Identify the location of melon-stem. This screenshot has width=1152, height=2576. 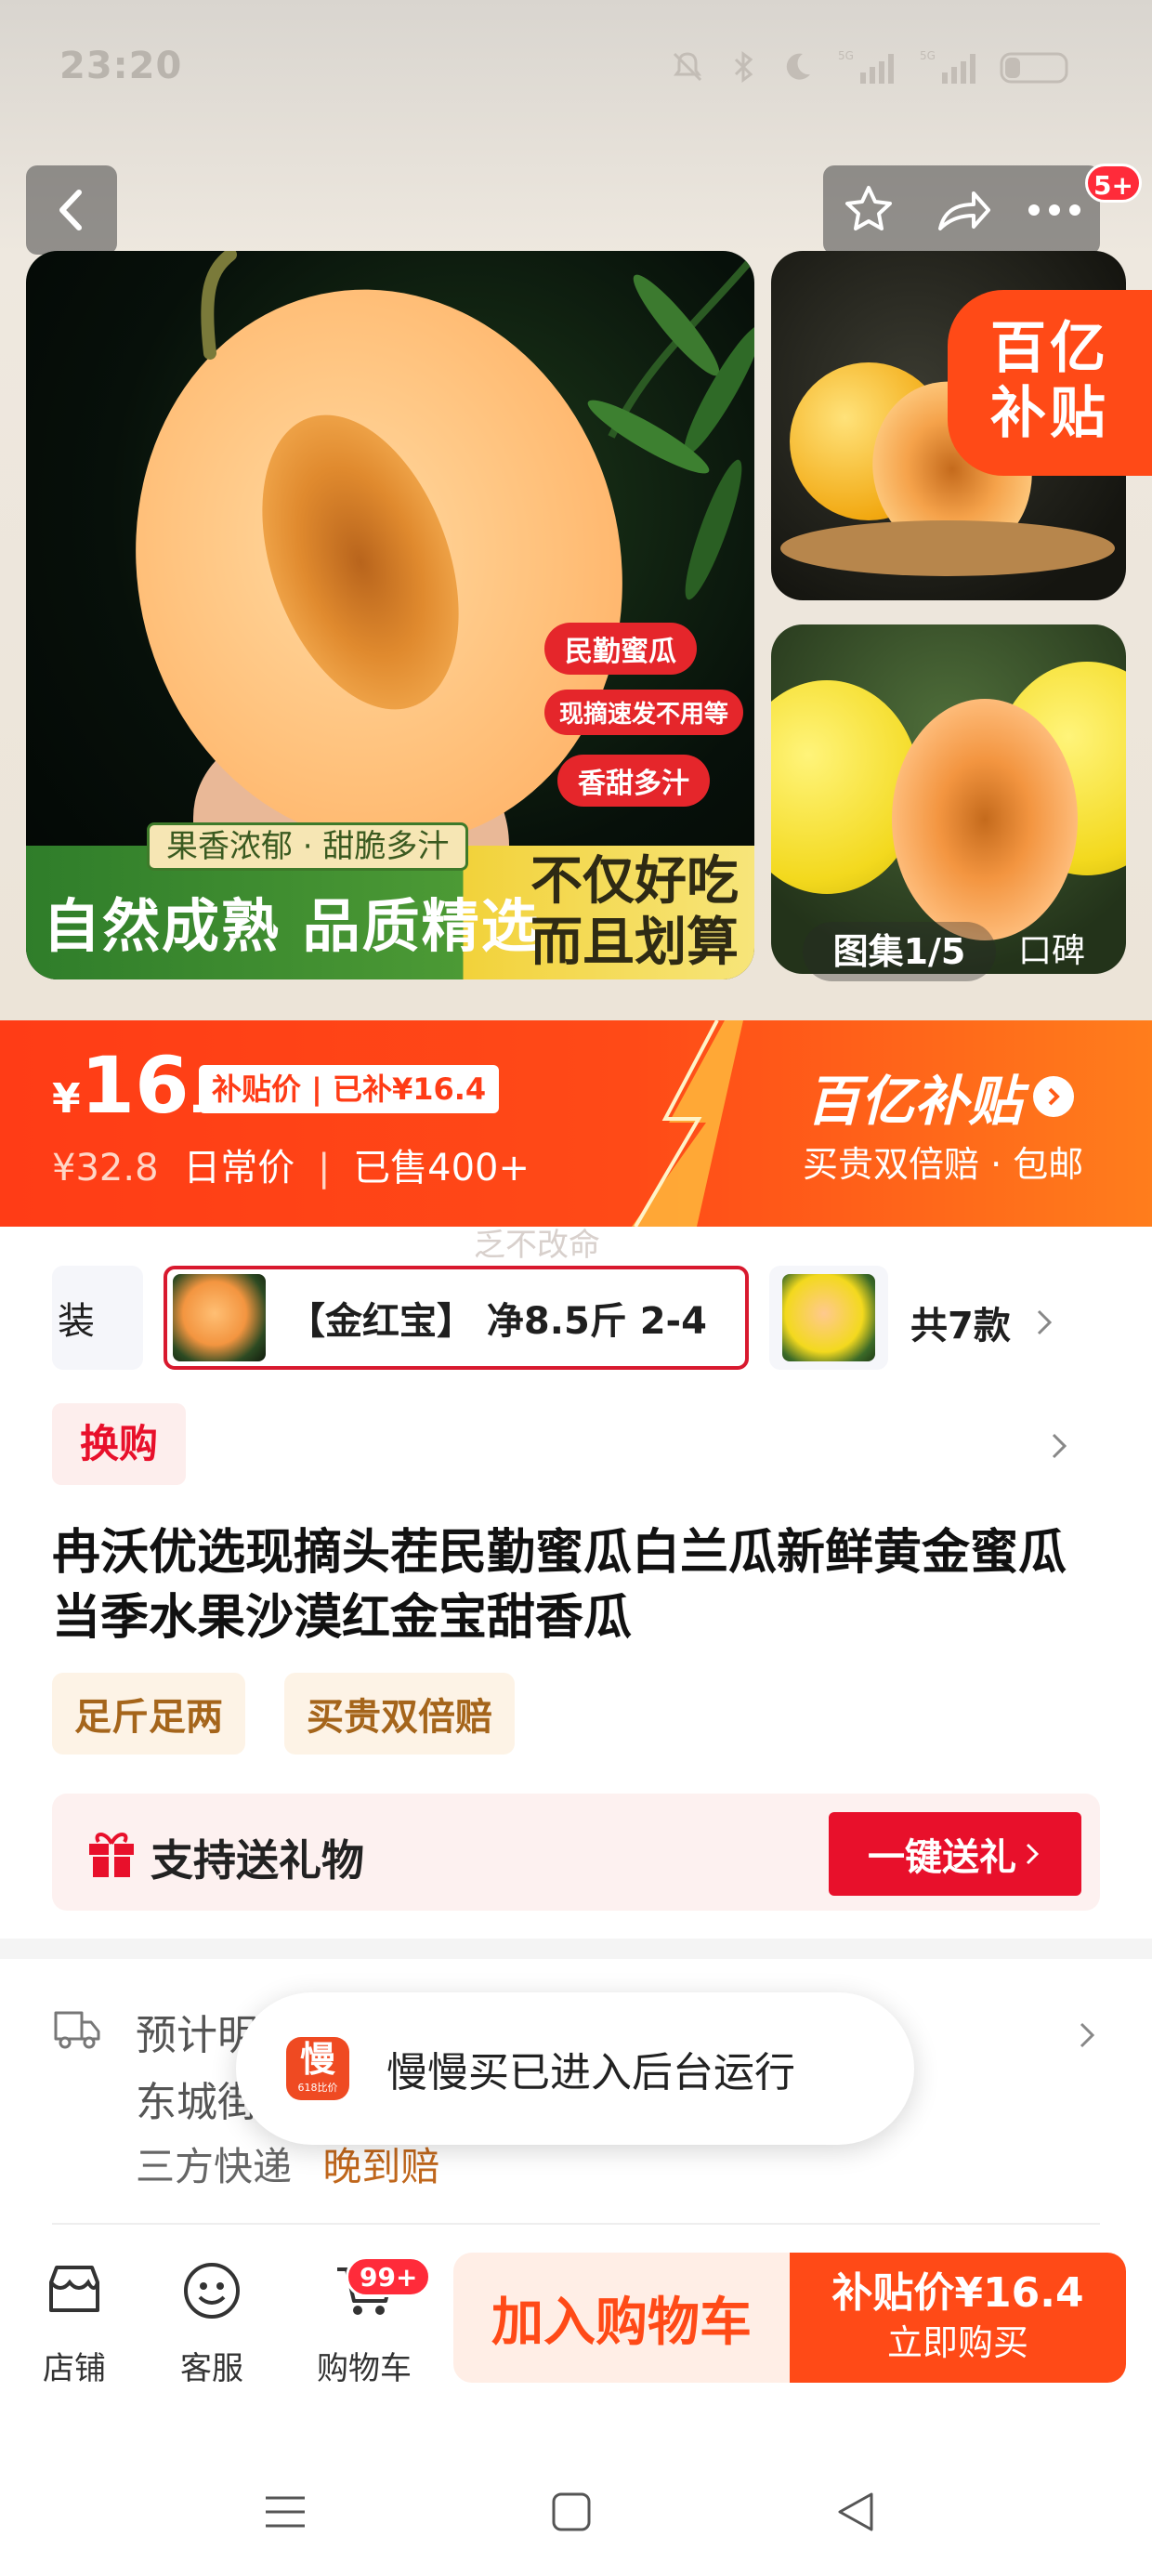
(219, 305).